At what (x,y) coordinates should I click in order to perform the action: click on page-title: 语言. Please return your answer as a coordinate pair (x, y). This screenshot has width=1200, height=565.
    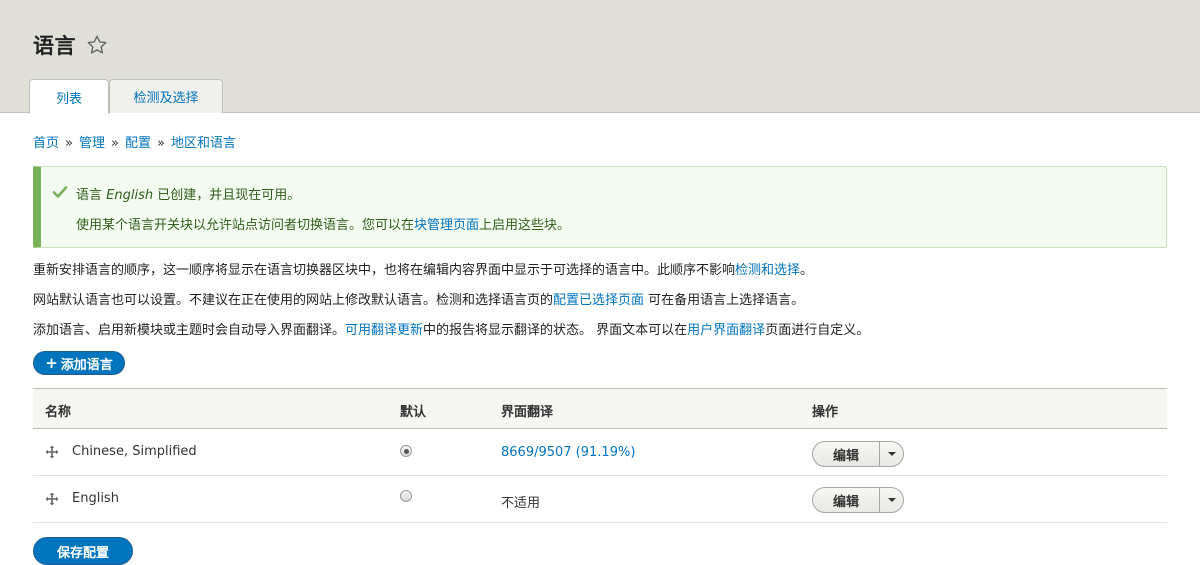
    Looking at the image, I should click on (54, 46).